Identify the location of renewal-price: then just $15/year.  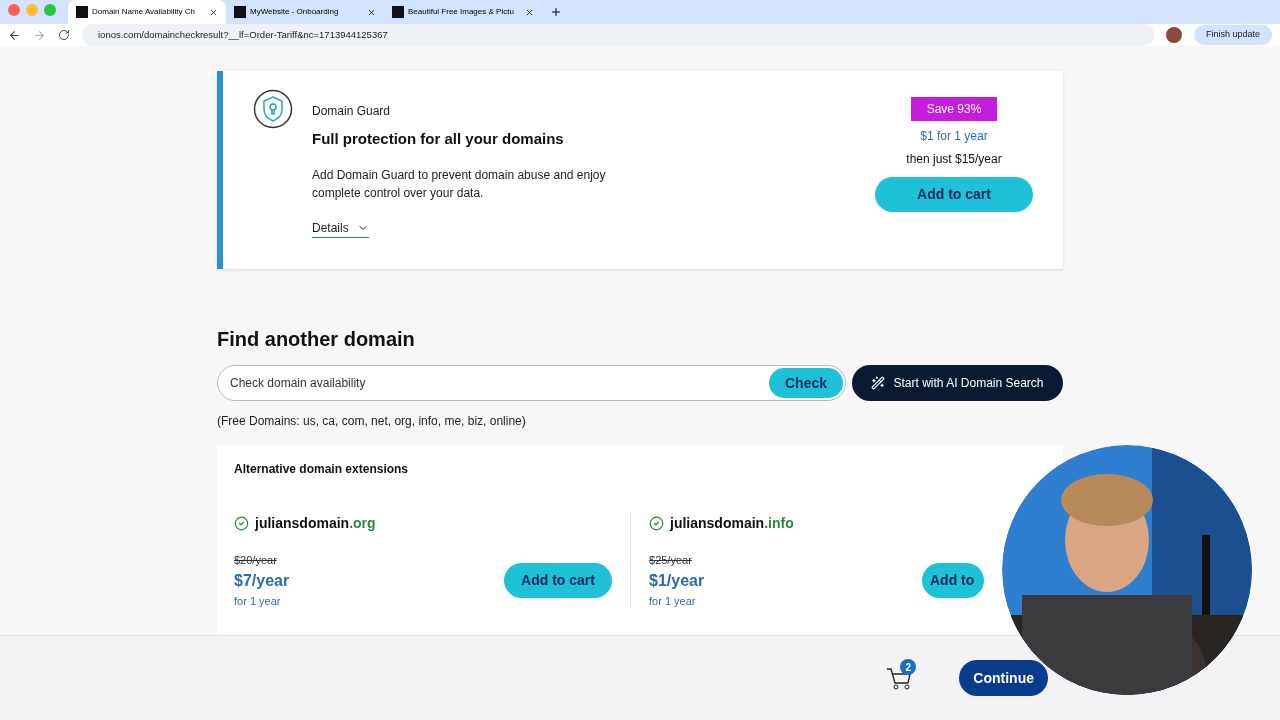
(954, 159).